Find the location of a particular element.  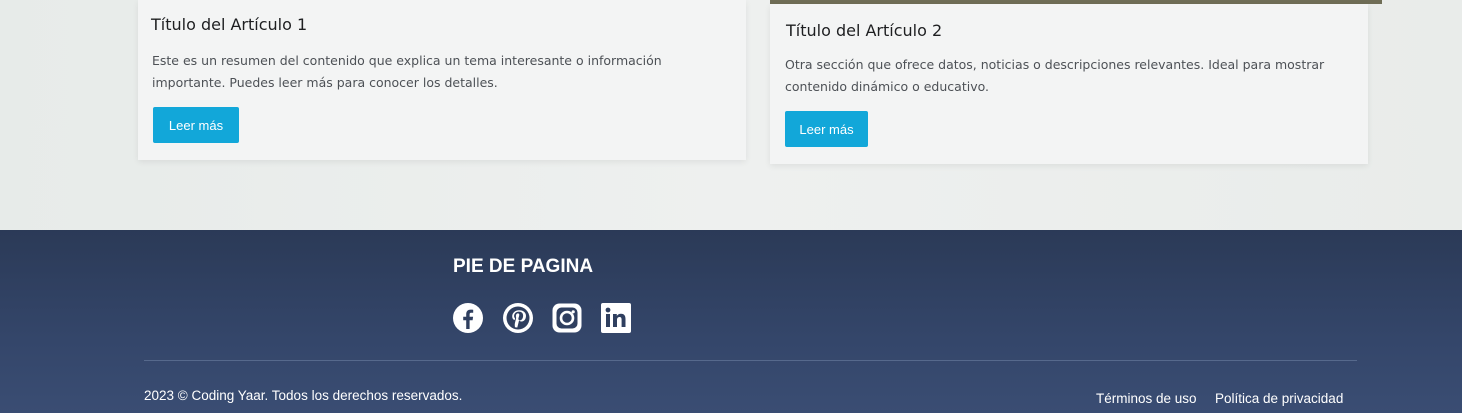

footer-divider is located at coordinates (750, 360).